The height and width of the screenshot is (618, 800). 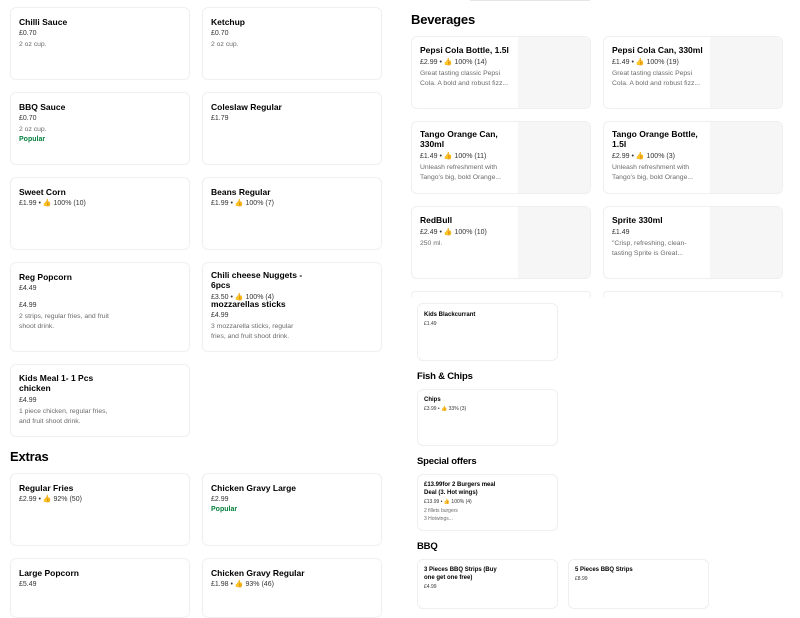 What do you see at coordinates (50, 499) in the screenshot?
I see `item-price-rating: £2.99 • 👍 92% (50)` at bounding box center [50, 499].